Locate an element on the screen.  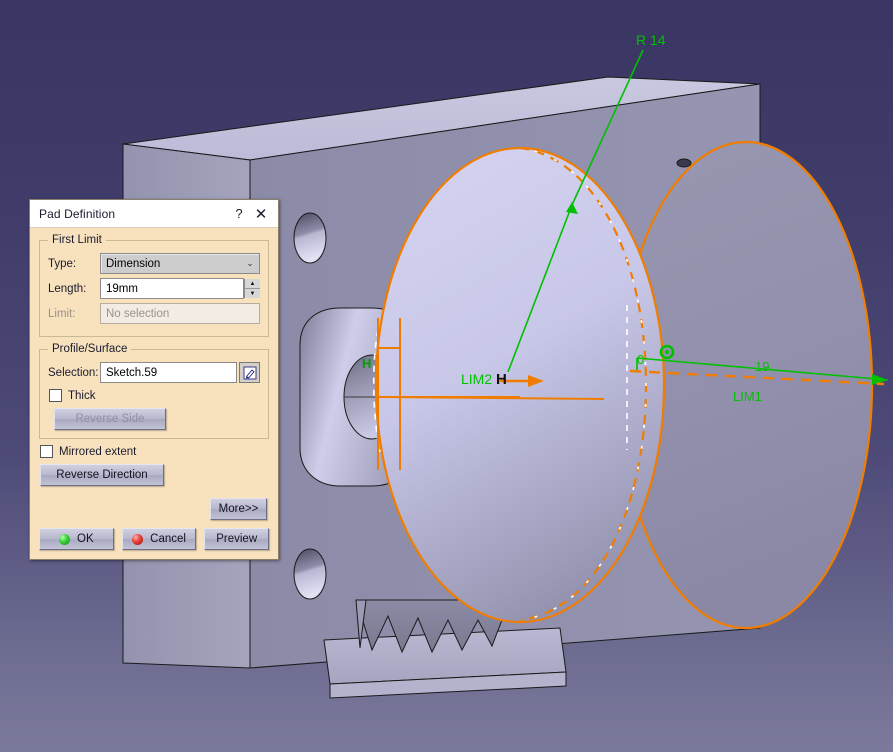
thick-label: Thick is located at coordinates (82, 395).